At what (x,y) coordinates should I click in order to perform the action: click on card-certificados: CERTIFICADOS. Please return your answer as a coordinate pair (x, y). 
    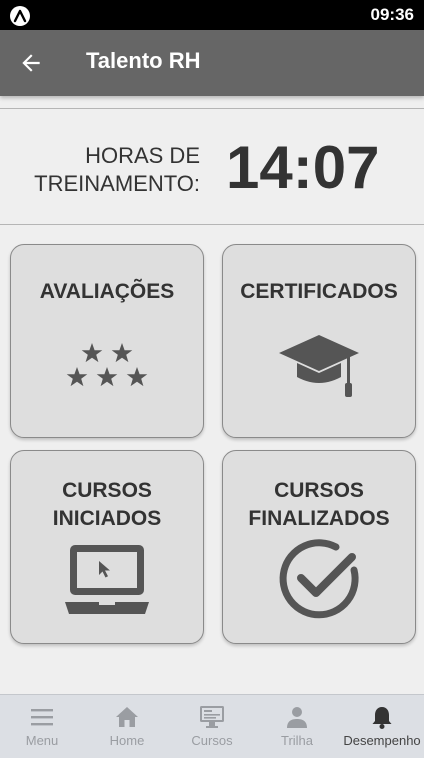
    Looking at the image, I should click on (319, 341).